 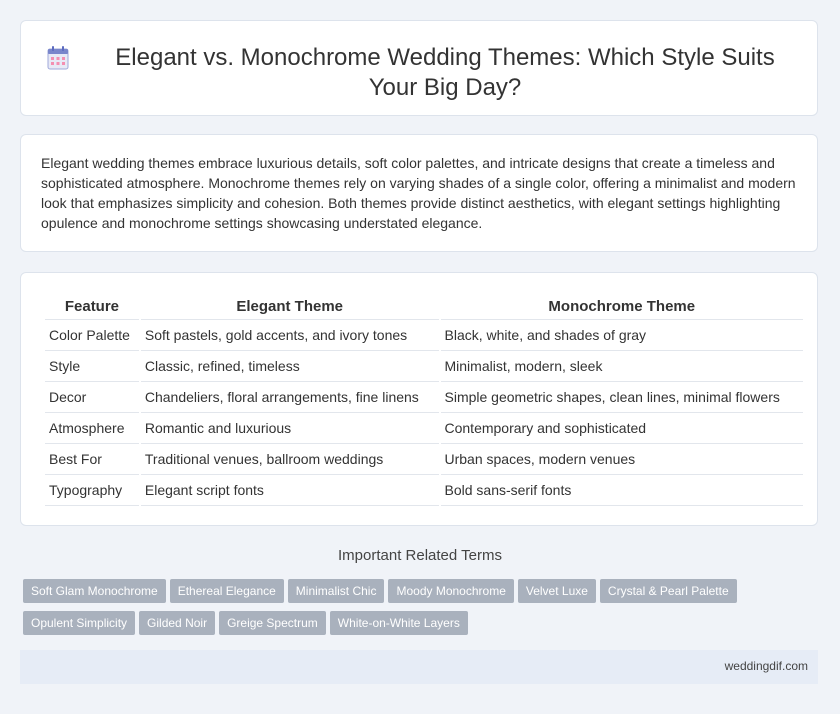 I want to click on term-tag: Greige Spectrum, so click(x=272, y=623).